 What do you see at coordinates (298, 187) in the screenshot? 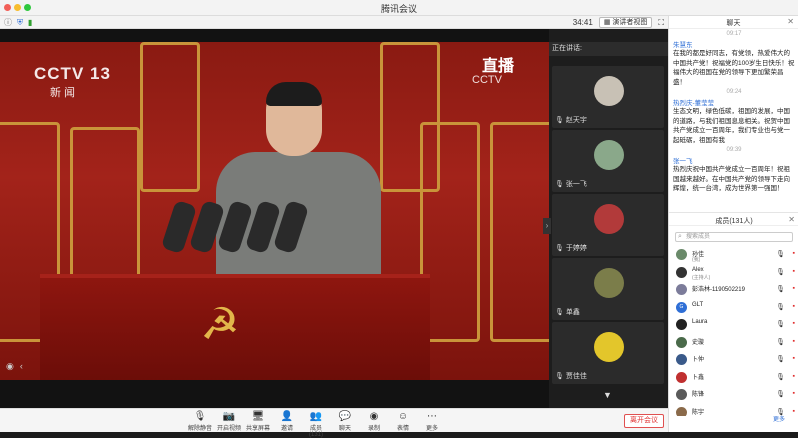
I see `speaker-figure` at bounding box center [298, 187].